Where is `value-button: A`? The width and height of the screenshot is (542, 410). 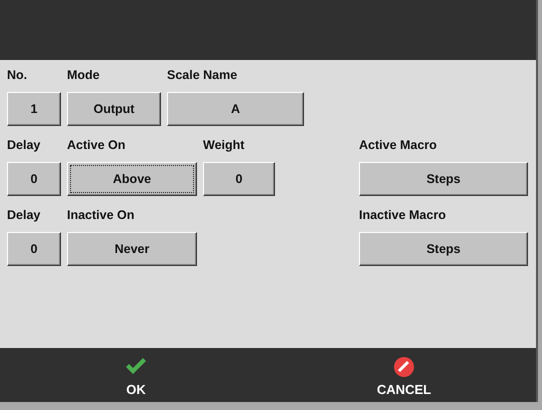
value-button: A is located at coordinates (235, 109).